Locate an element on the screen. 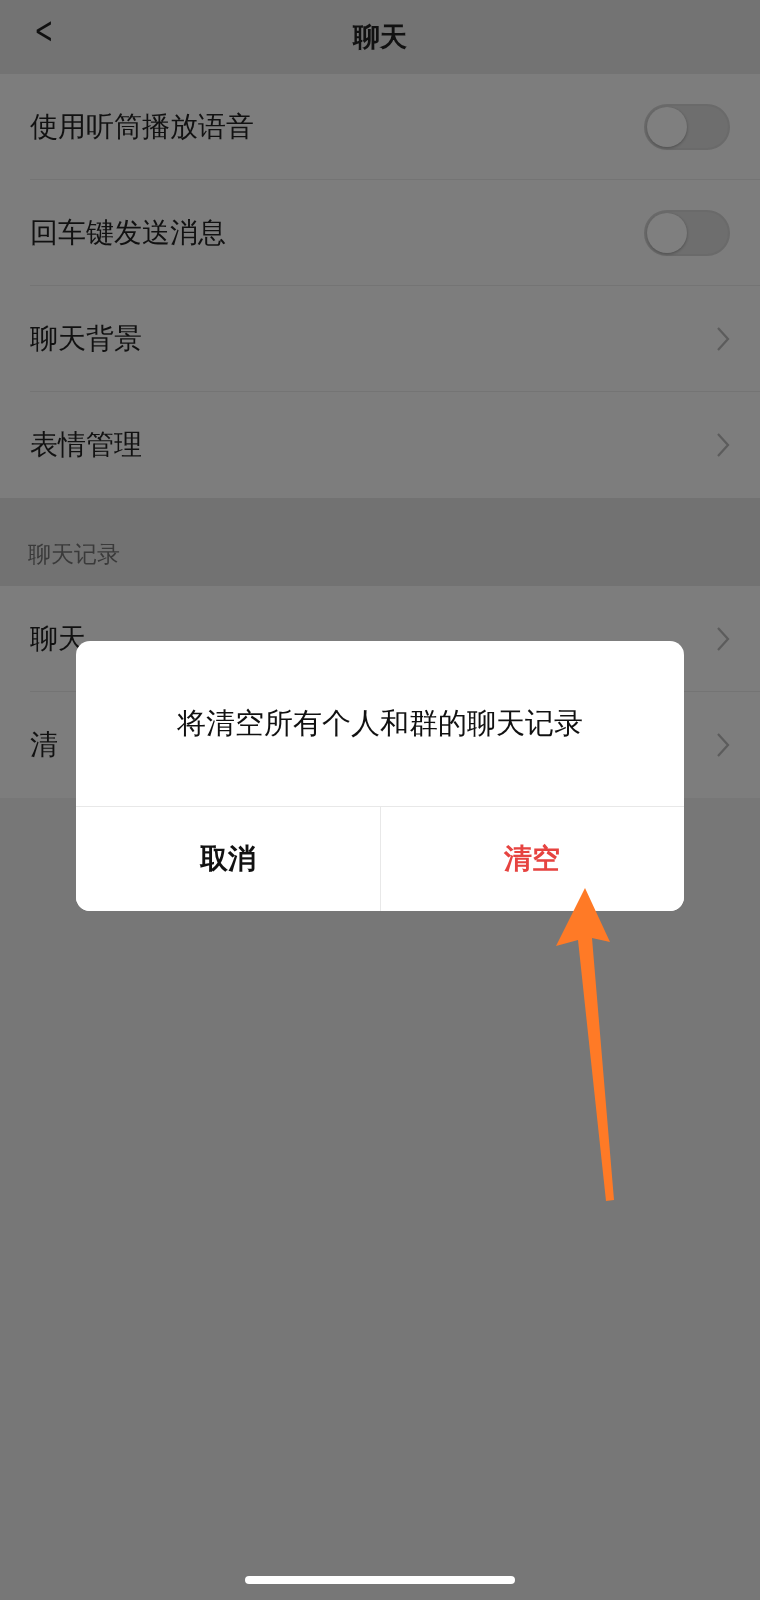  row-label: 表情管理 is located at coordinates (86, 445).